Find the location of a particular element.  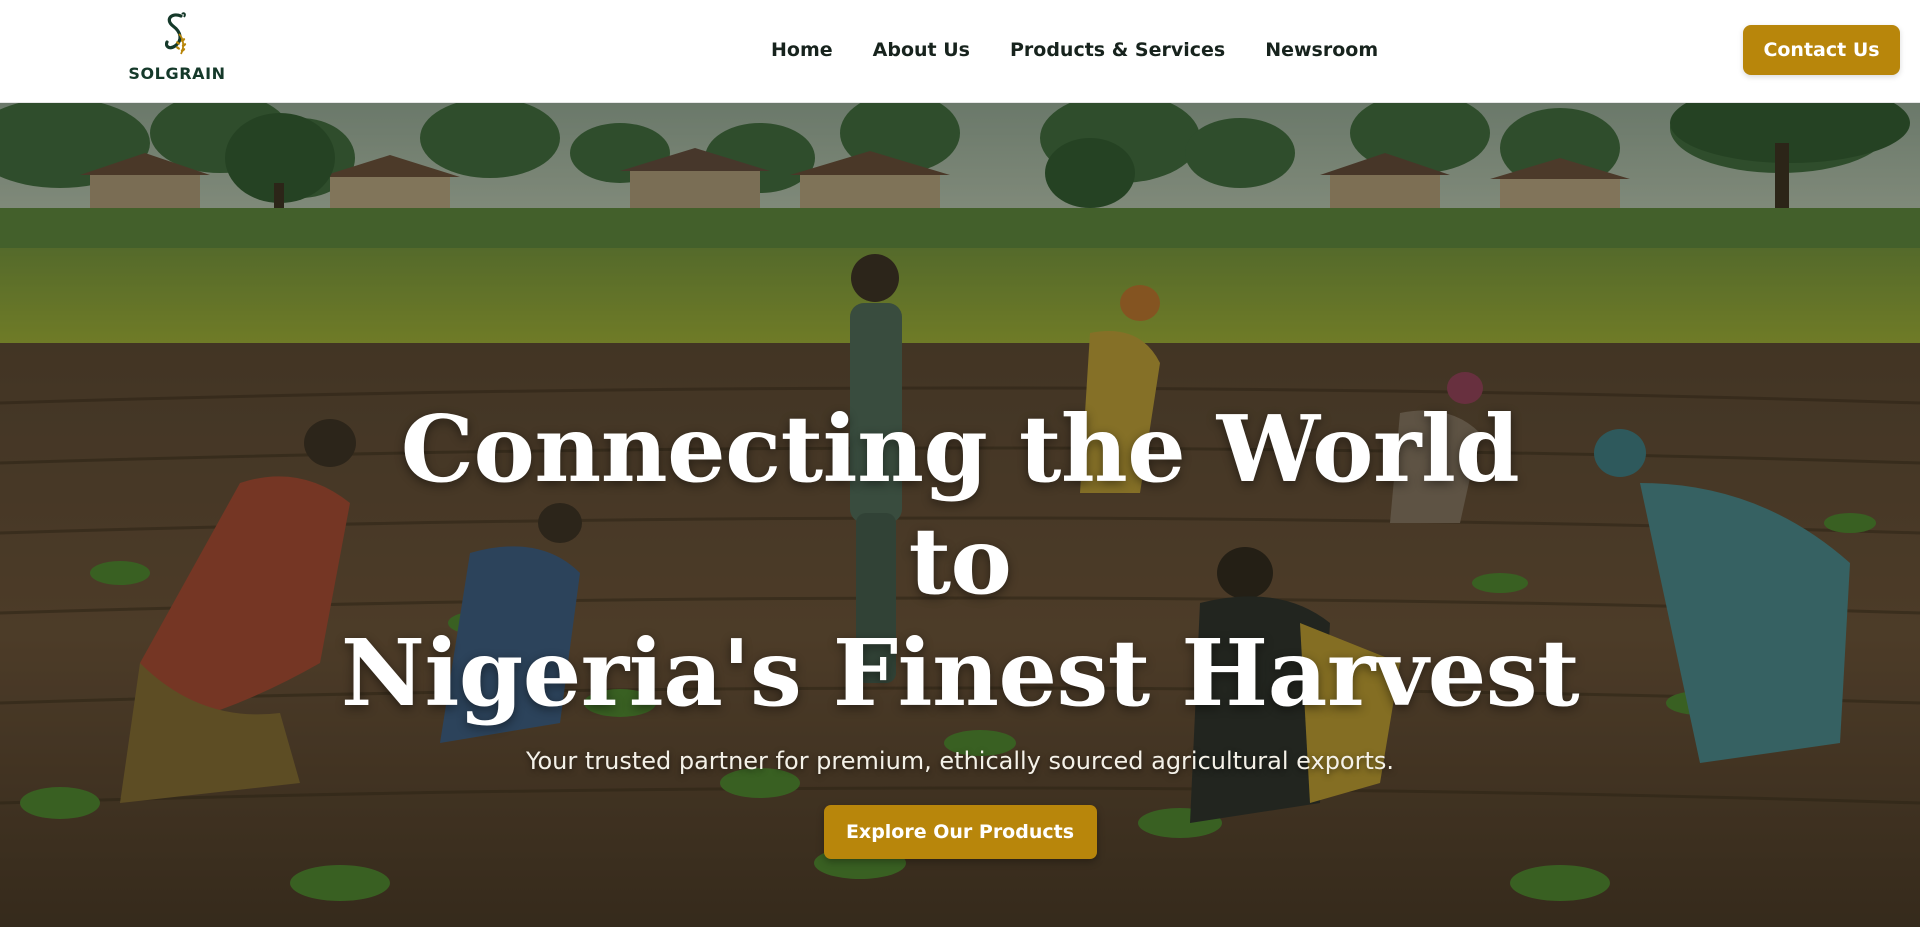

brand-logo: SOLGRAIN is located at coordinates (177, 48).